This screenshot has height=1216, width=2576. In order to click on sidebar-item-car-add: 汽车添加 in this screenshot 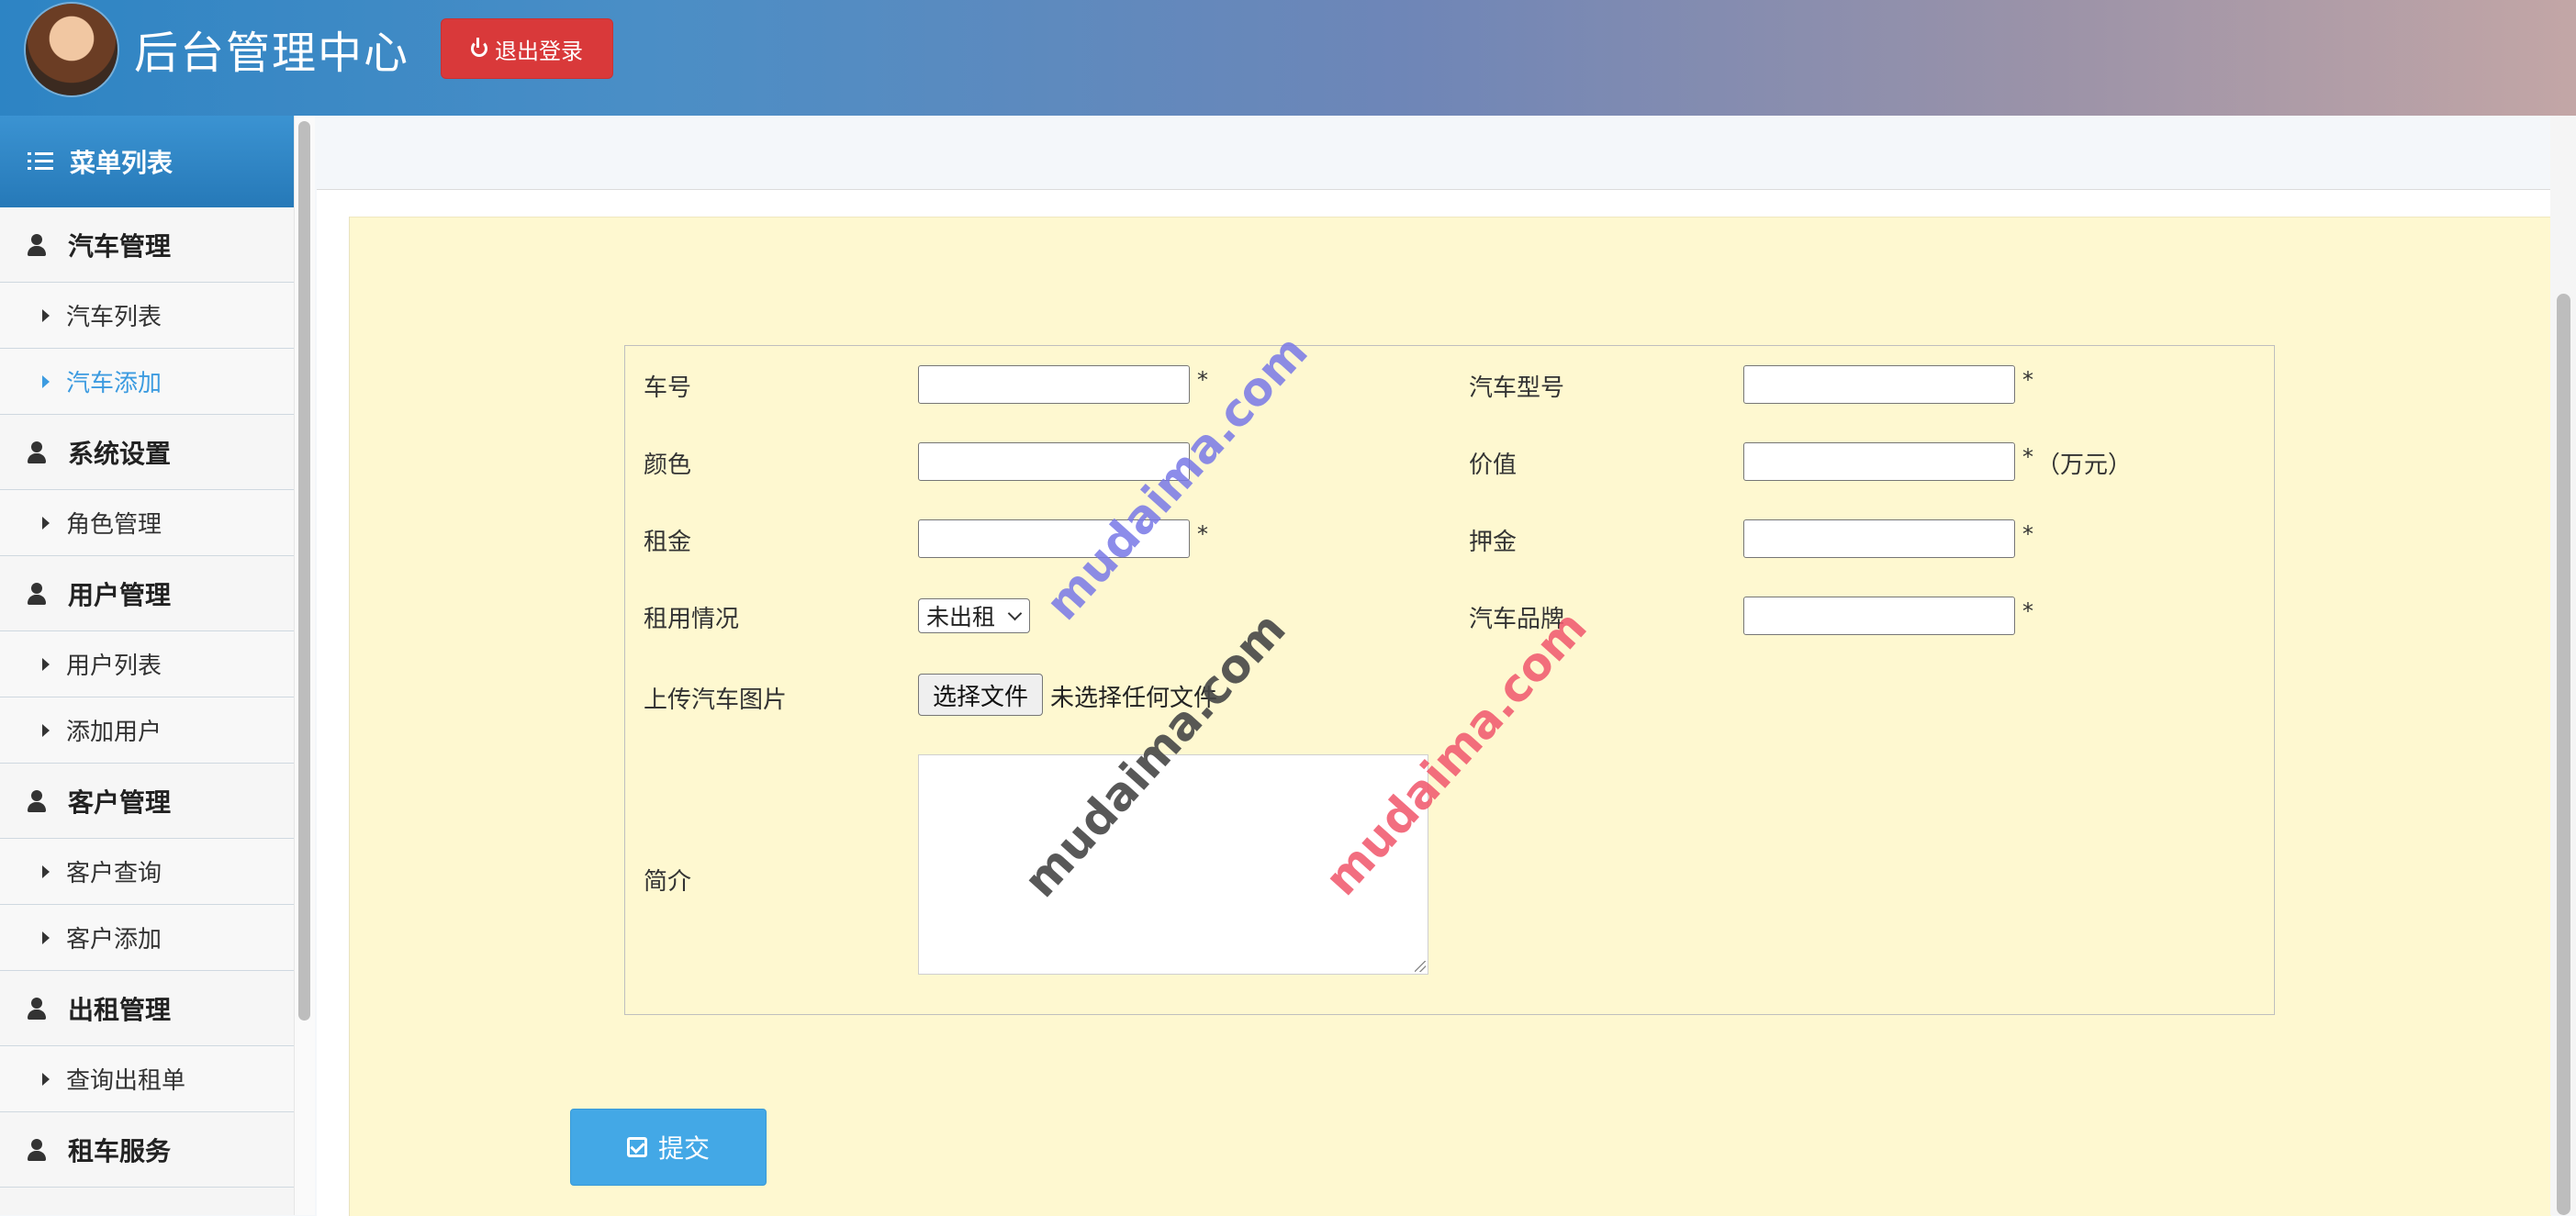, I will do `click(147, 382)`.